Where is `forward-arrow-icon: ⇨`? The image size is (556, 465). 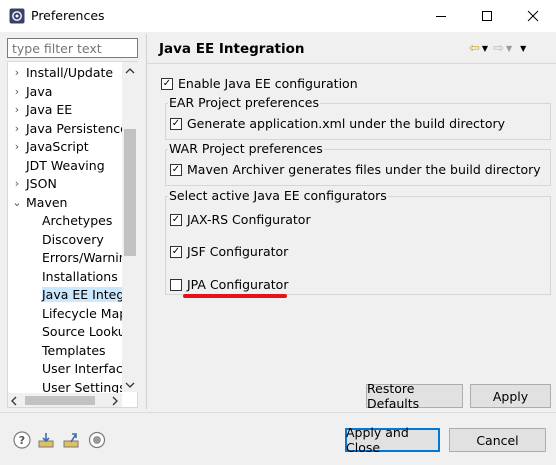
forward-arrow-icon: ⇨ is located at coordinates (498, 48).